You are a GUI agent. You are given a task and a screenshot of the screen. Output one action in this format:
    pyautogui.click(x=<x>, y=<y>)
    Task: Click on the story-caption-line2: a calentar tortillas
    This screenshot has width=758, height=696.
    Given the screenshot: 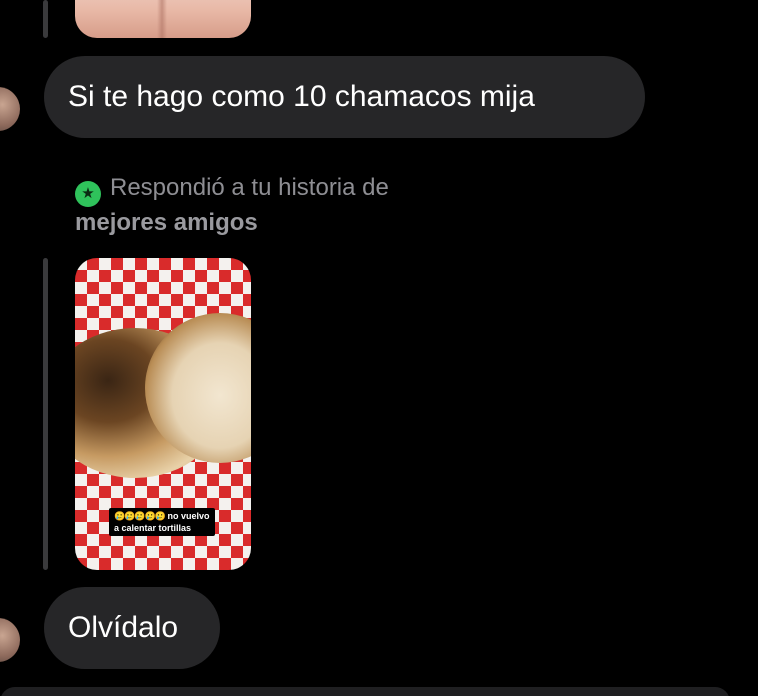 What is the action you would take?
    pyautogui.click(x=153, y=528)
    